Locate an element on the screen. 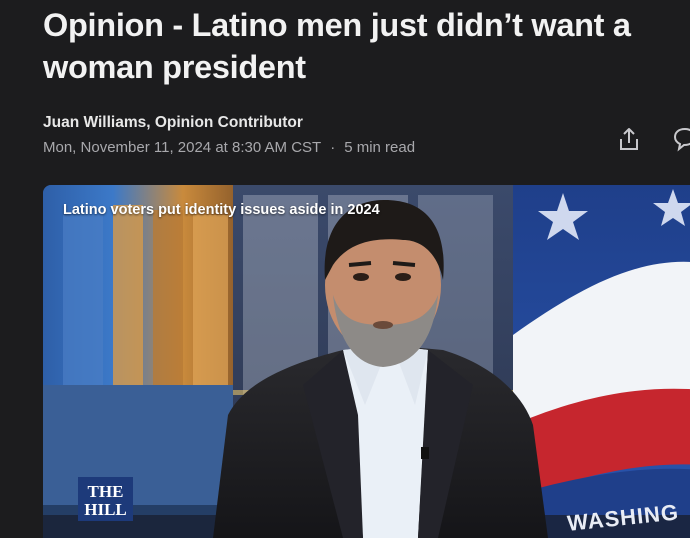 The width and height of the screenshot is (690, 538). comment-icon is located at coordinates (681, 139).